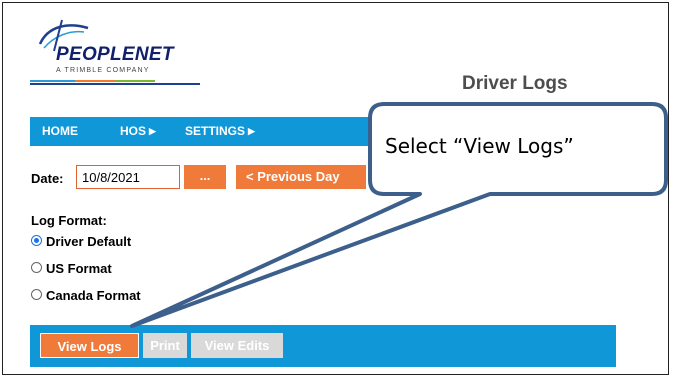 This screenshot has height=381, width=674. I want to click on view-logs-button: View Logs, so click(89, 345).